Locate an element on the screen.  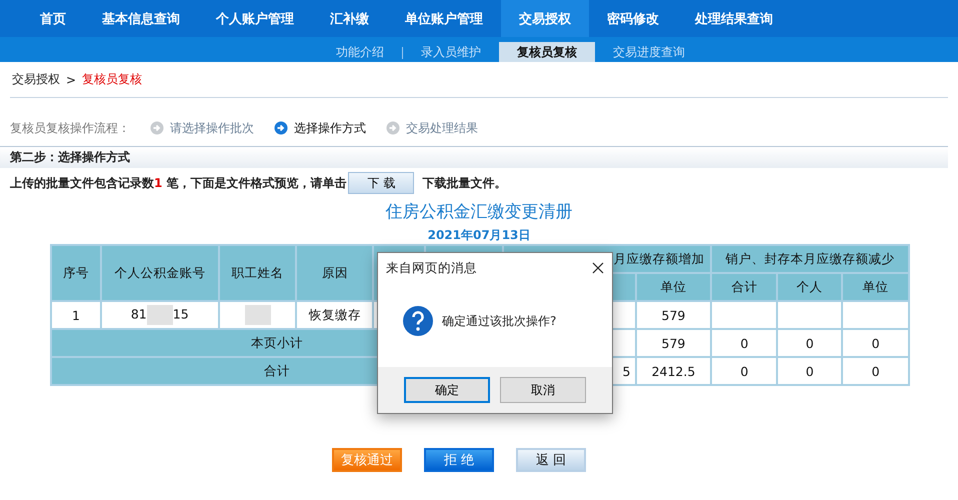
nav-tab: 处理结果查询 is located at coordinates (734, 18).